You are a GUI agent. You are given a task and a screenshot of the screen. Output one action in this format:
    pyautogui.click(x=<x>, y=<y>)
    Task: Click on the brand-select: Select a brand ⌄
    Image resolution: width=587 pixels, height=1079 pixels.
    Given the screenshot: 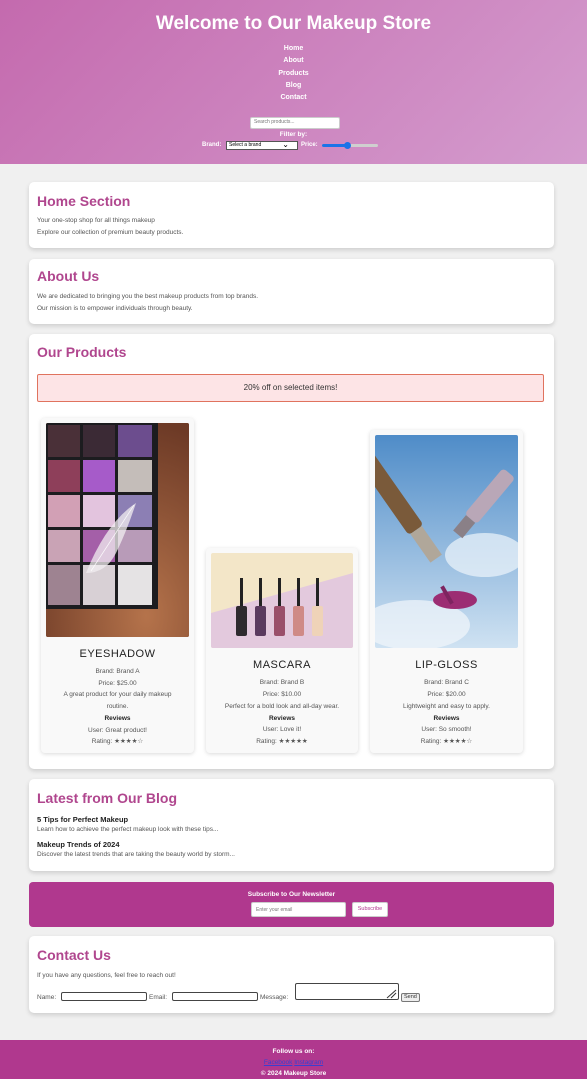 What is the action you would take?
    pyautogui.click(x=262, y=145)
    